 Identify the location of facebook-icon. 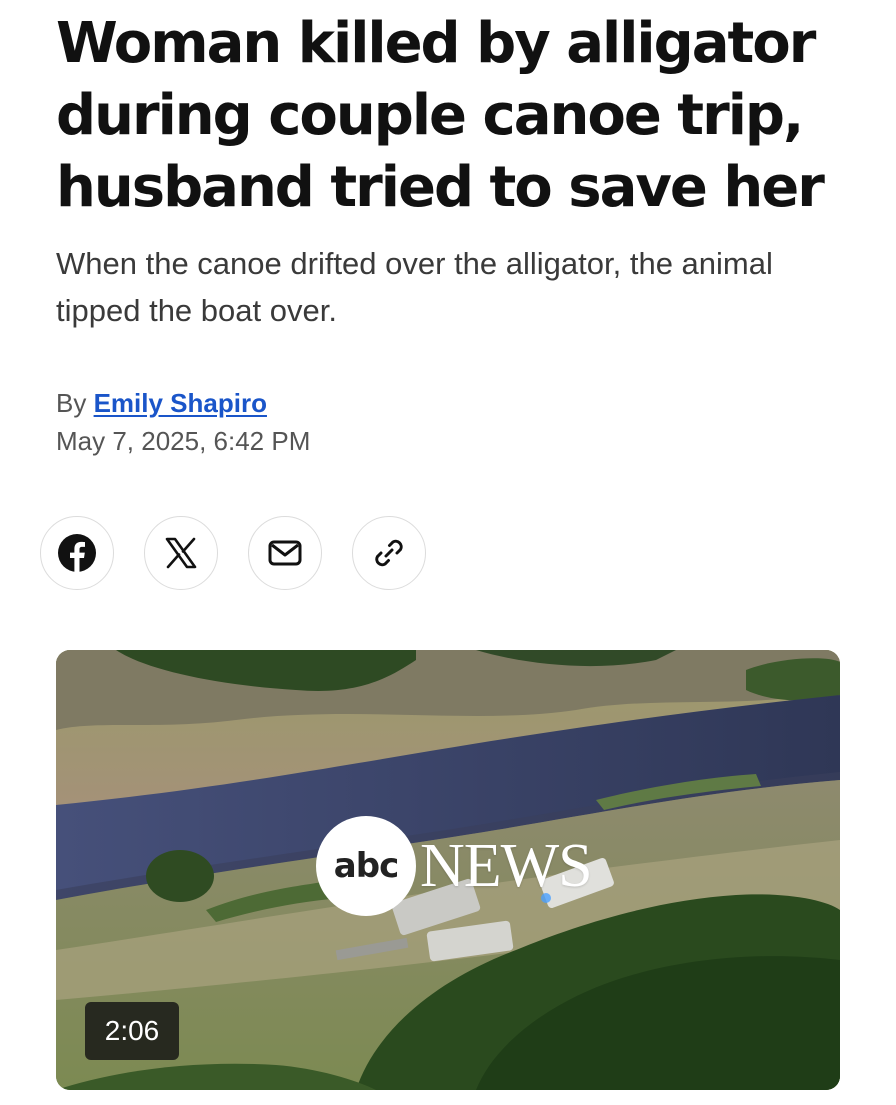
(77, 553).